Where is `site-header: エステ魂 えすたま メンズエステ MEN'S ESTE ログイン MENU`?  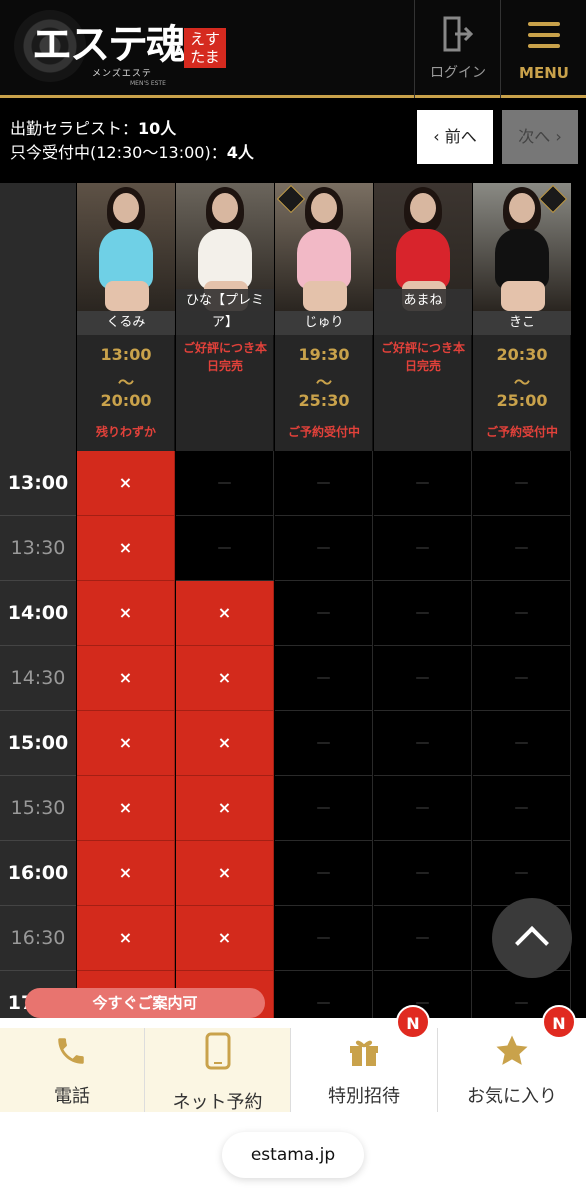 site-header: エステ魂 えすたま メンズエステ MEN'S ESTE ログイン MENU is located at coordinates (293, 49).